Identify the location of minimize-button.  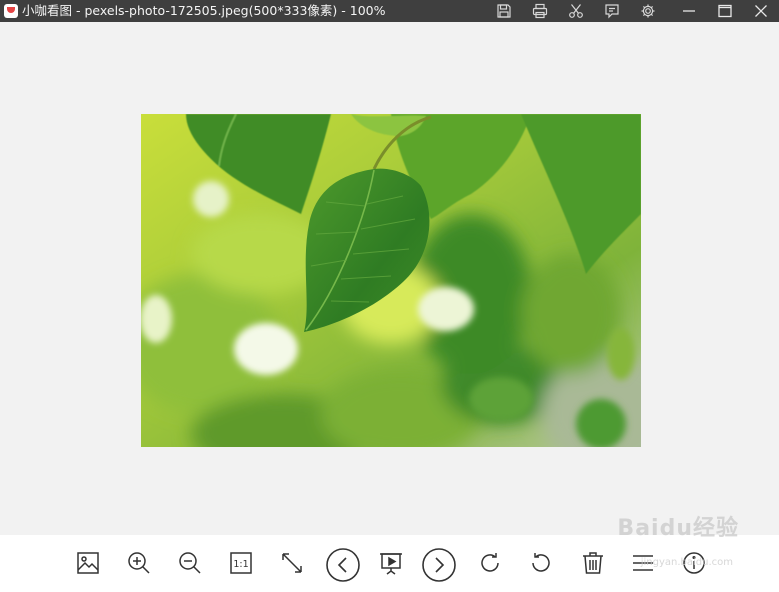
(689, 11).